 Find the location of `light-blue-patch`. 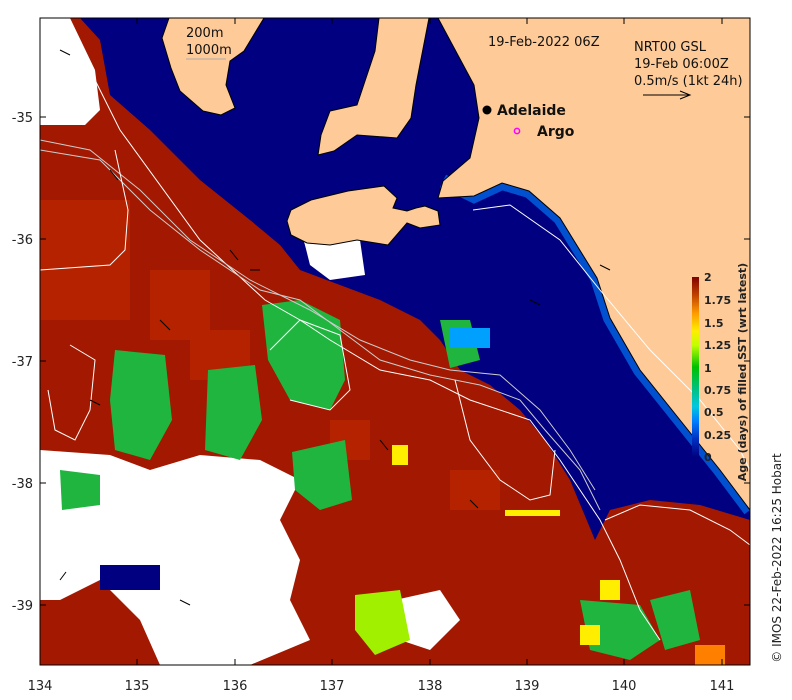

light-blue-patch is located at coordinates (470, 338).